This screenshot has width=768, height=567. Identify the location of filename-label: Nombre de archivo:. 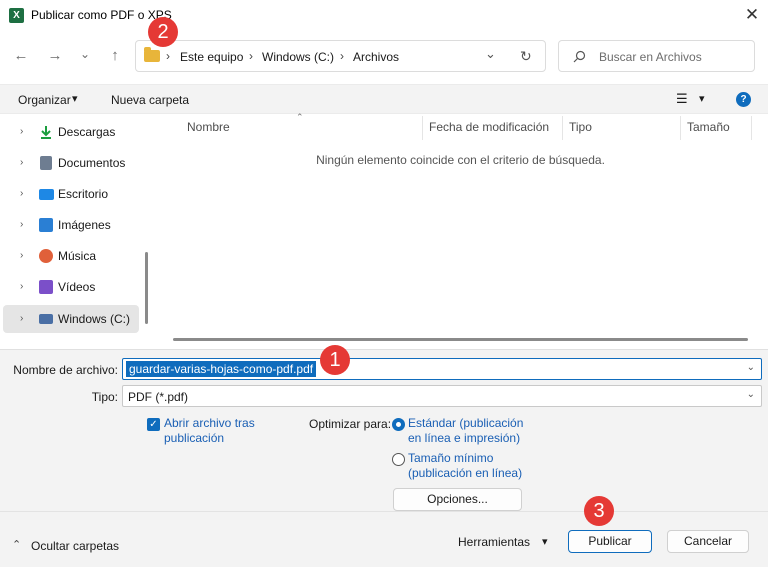
(65, 370).